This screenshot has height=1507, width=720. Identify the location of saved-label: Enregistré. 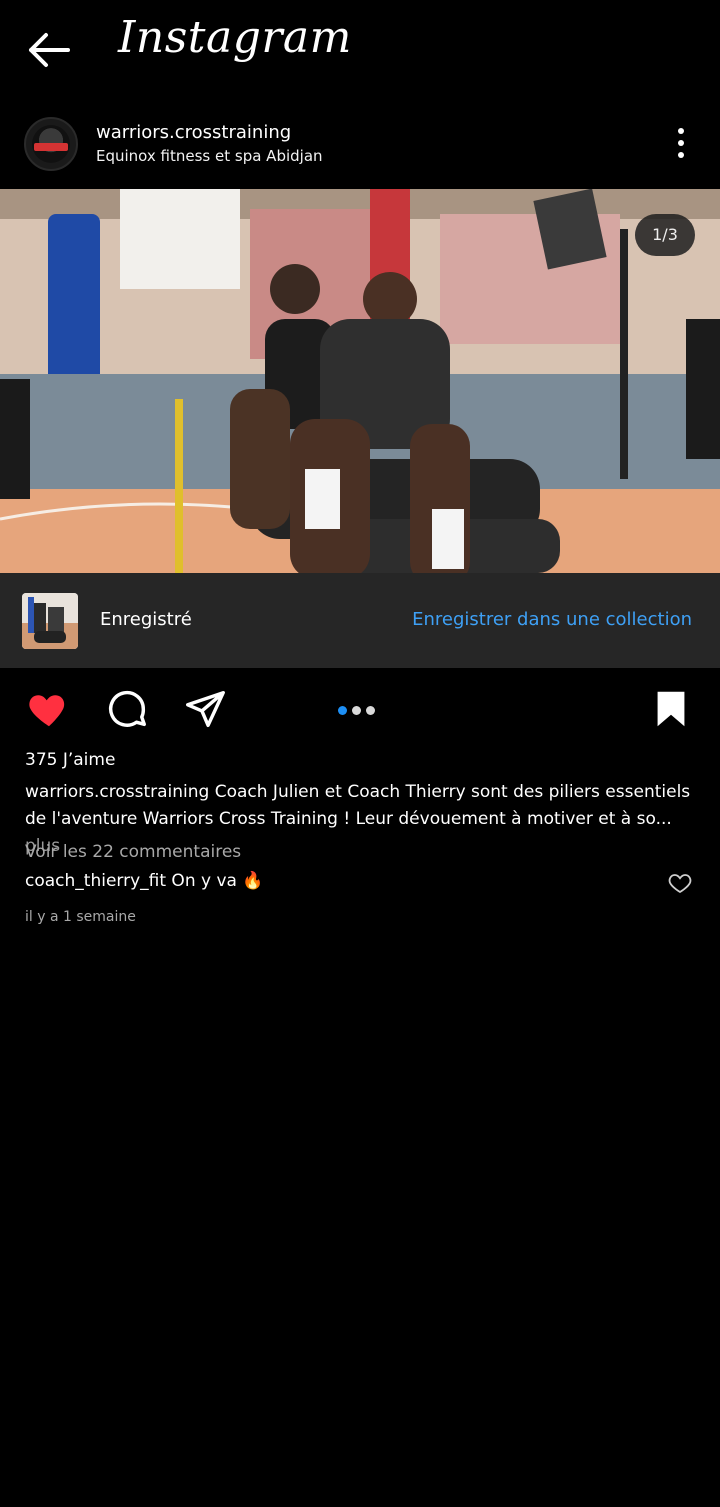
(146, 619).